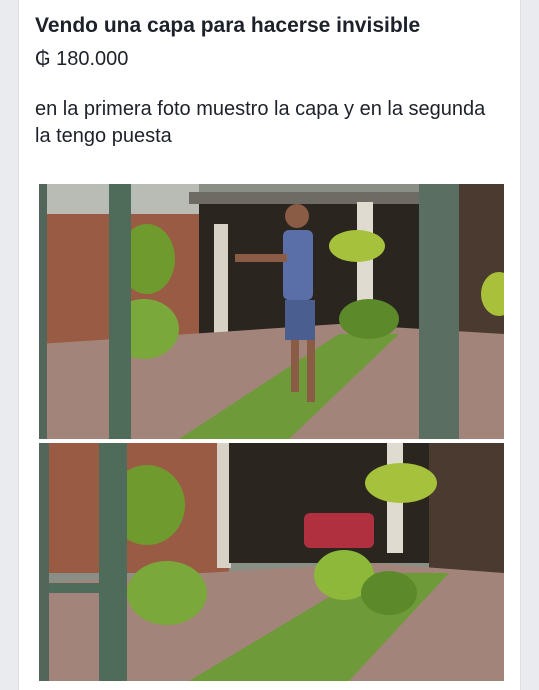 Image resolution: width=539 pixels, height=690 pixels. I want to click on listing-title: Vendo una capa para hacerse invisible, so click(228, 25).